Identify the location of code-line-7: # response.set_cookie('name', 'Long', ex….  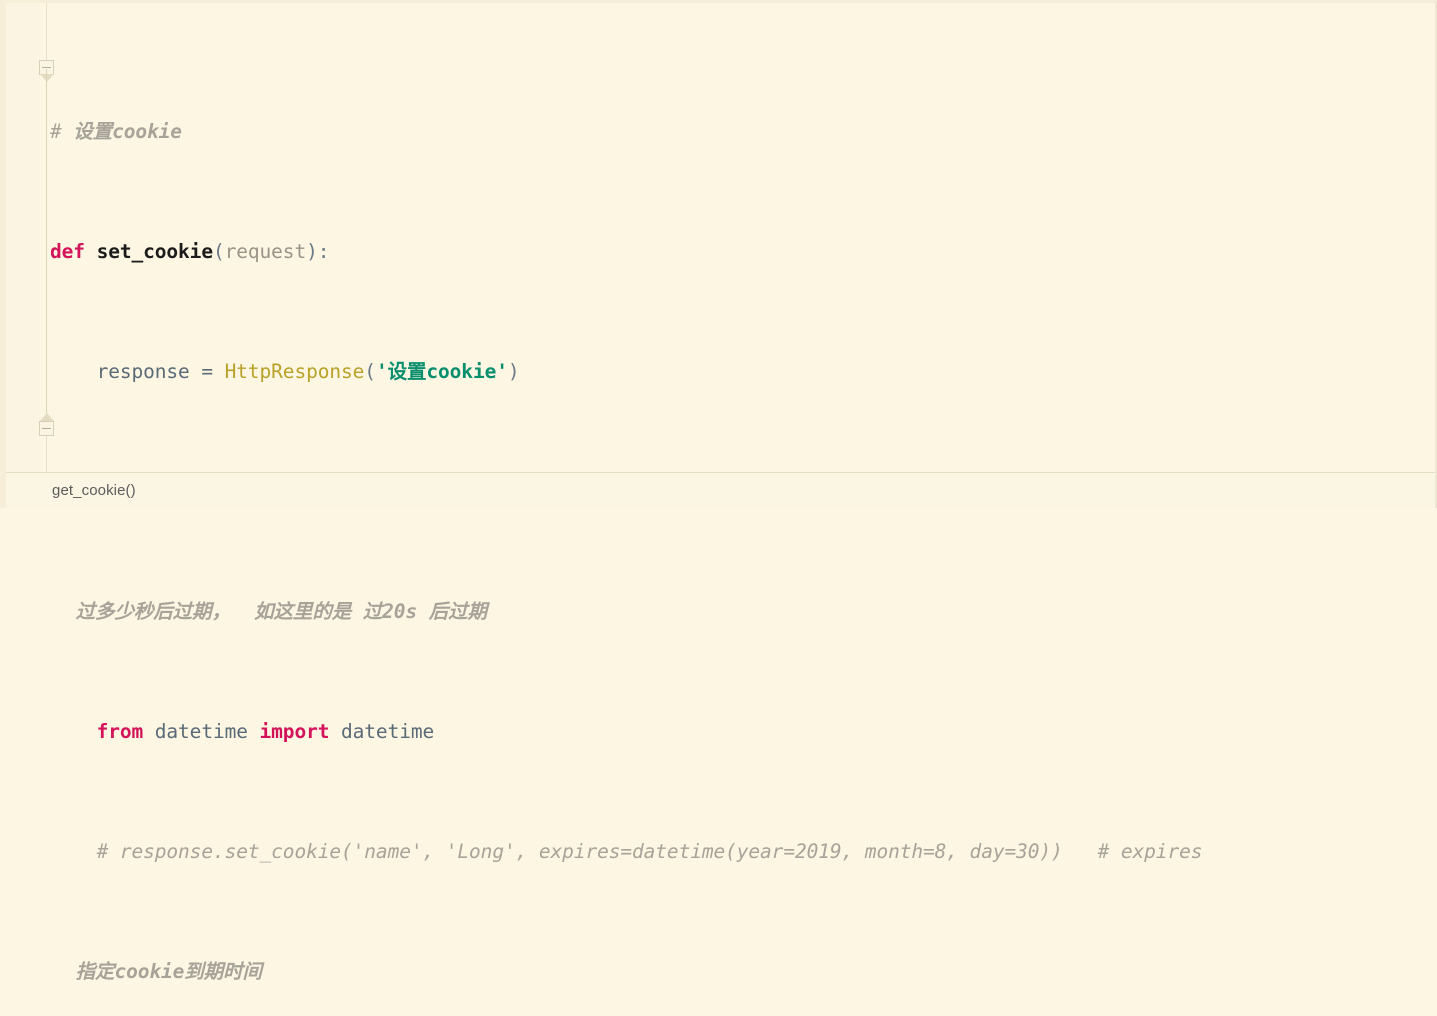
(742, 852).